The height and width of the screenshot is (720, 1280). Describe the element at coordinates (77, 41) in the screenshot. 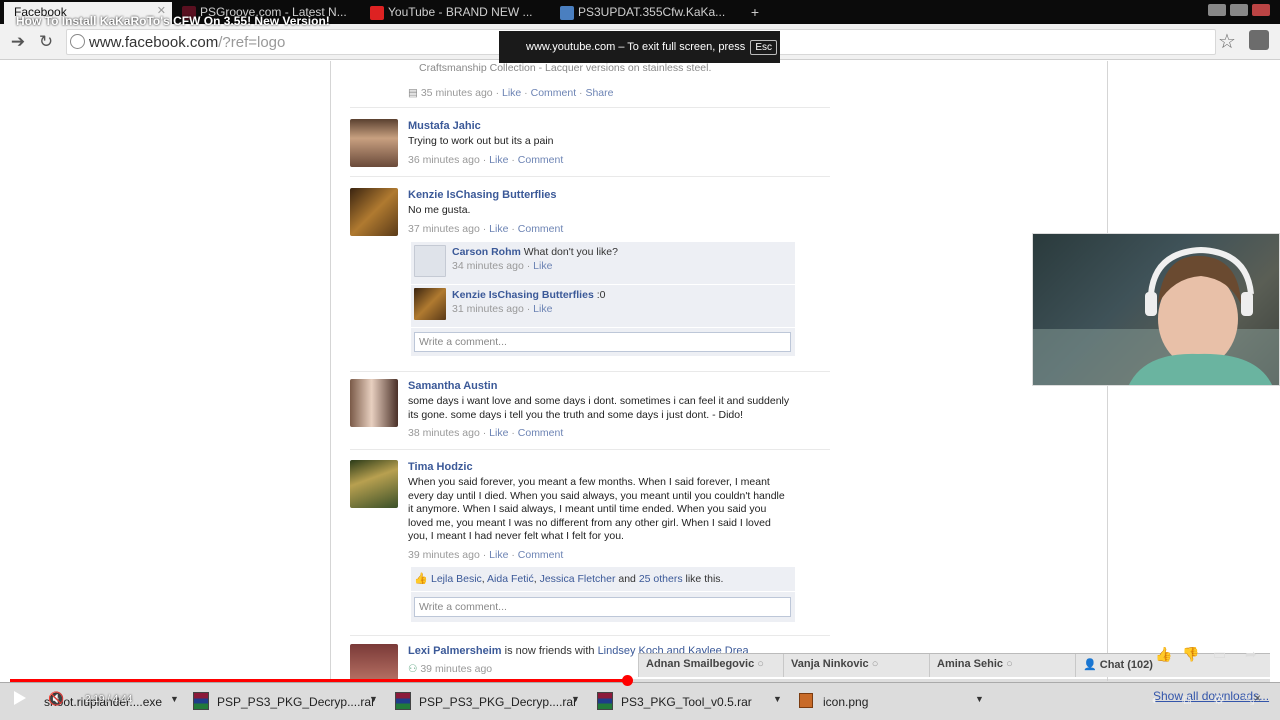

I see `globe-icon` at that location.